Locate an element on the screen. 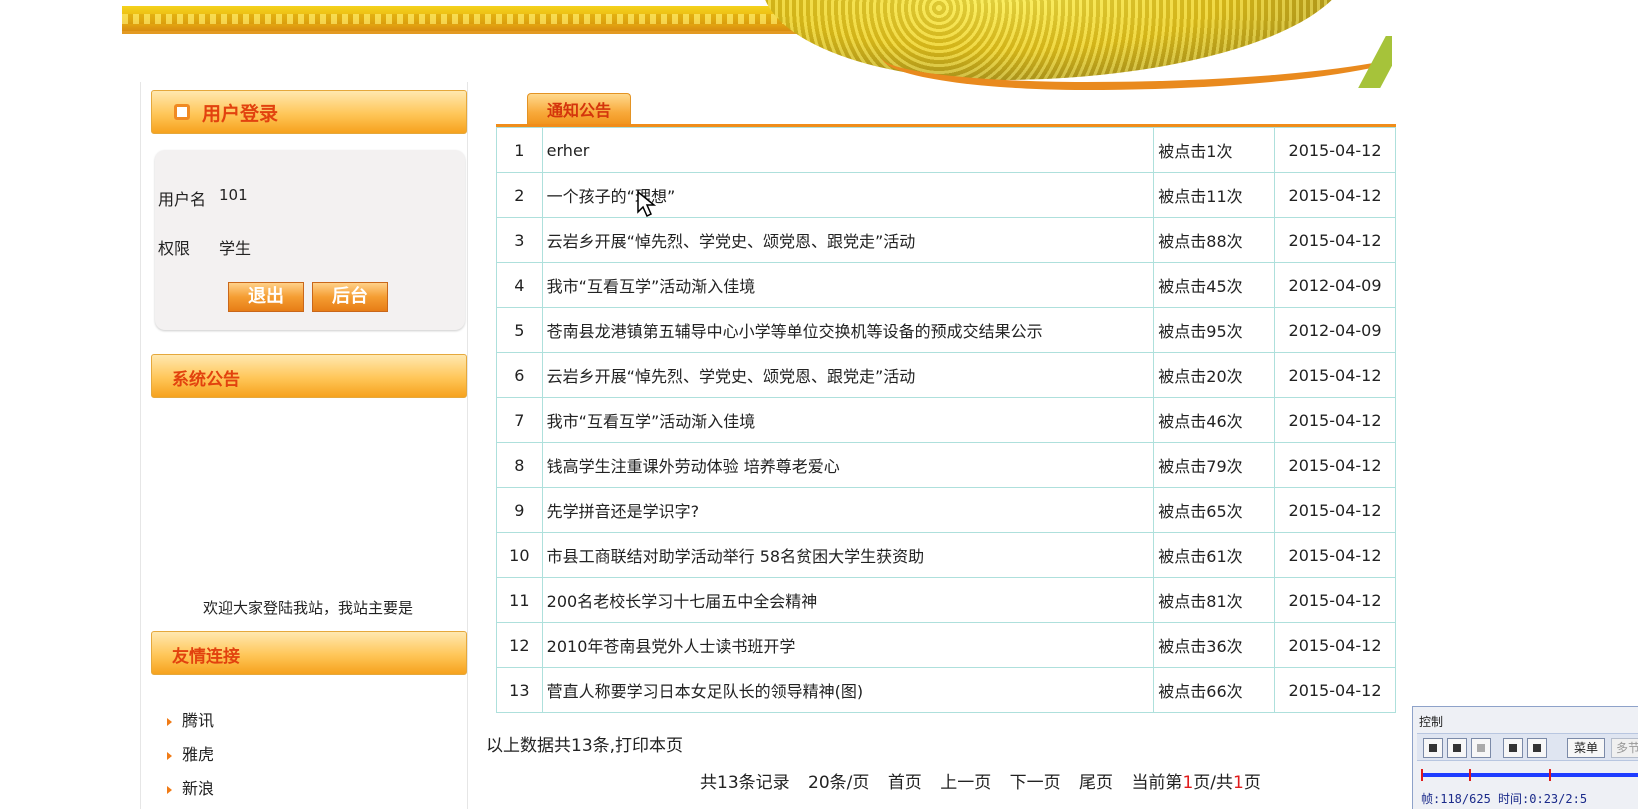  banner-strip is located at coordinates (462, 20).